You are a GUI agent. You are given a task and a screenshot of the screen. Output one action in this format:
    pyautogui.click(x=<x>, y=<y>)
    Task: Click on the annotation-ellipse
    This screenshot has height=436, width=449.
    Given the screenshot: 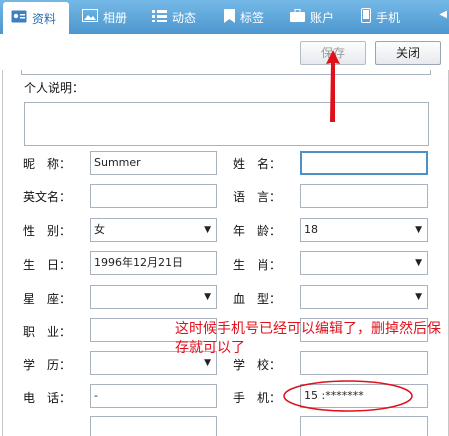 What is the action you would take?
    pyautogui.click(x=348, y=396)
    